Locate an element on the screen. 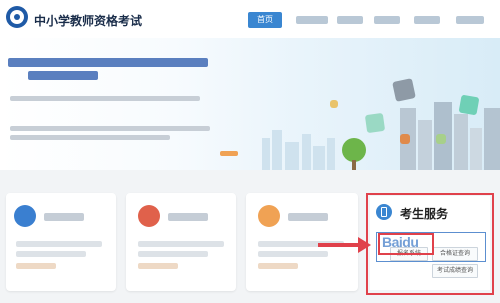 The width and height of the screenshot is (500, 303). site-title: 中小学教师资格考试 is located at coordinates (88, 20).